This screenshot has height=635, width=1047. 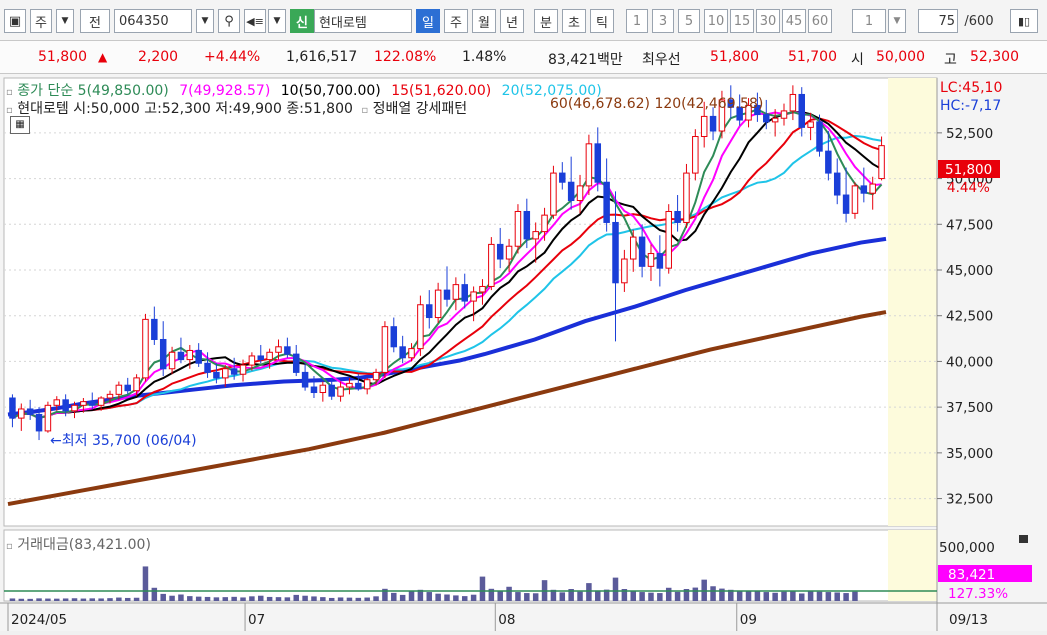 I want to click on speaker-icon: ◀≡, so click(x=255, y=21).